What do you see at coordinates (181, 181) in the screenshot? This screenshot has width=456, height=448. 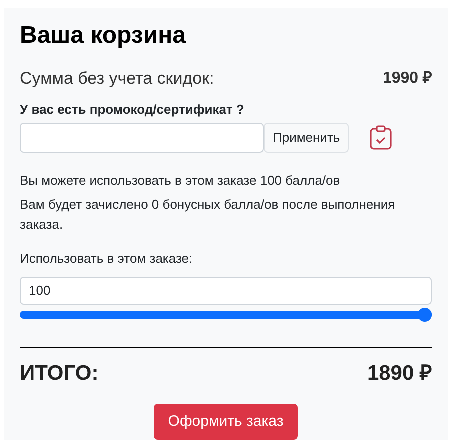 I see `bonus-info-text: Вы можете использовать в этом заказе 100 балла/ов` at bounding box center [181, 181].